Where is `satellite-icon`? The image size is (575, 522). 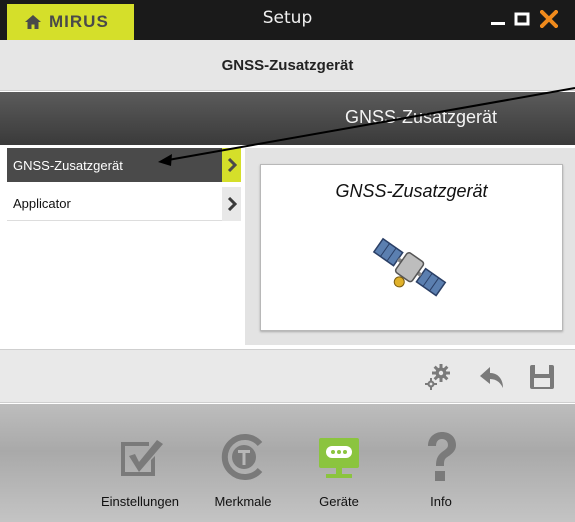 satellite-icon is located at coordinates (409, 267).